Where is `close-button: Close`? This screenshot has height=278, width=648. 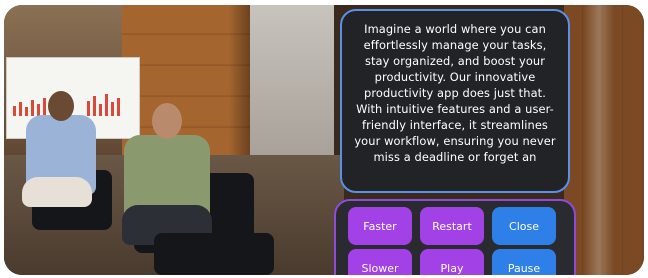
close-button: Close is located at coordinates (524, 226).